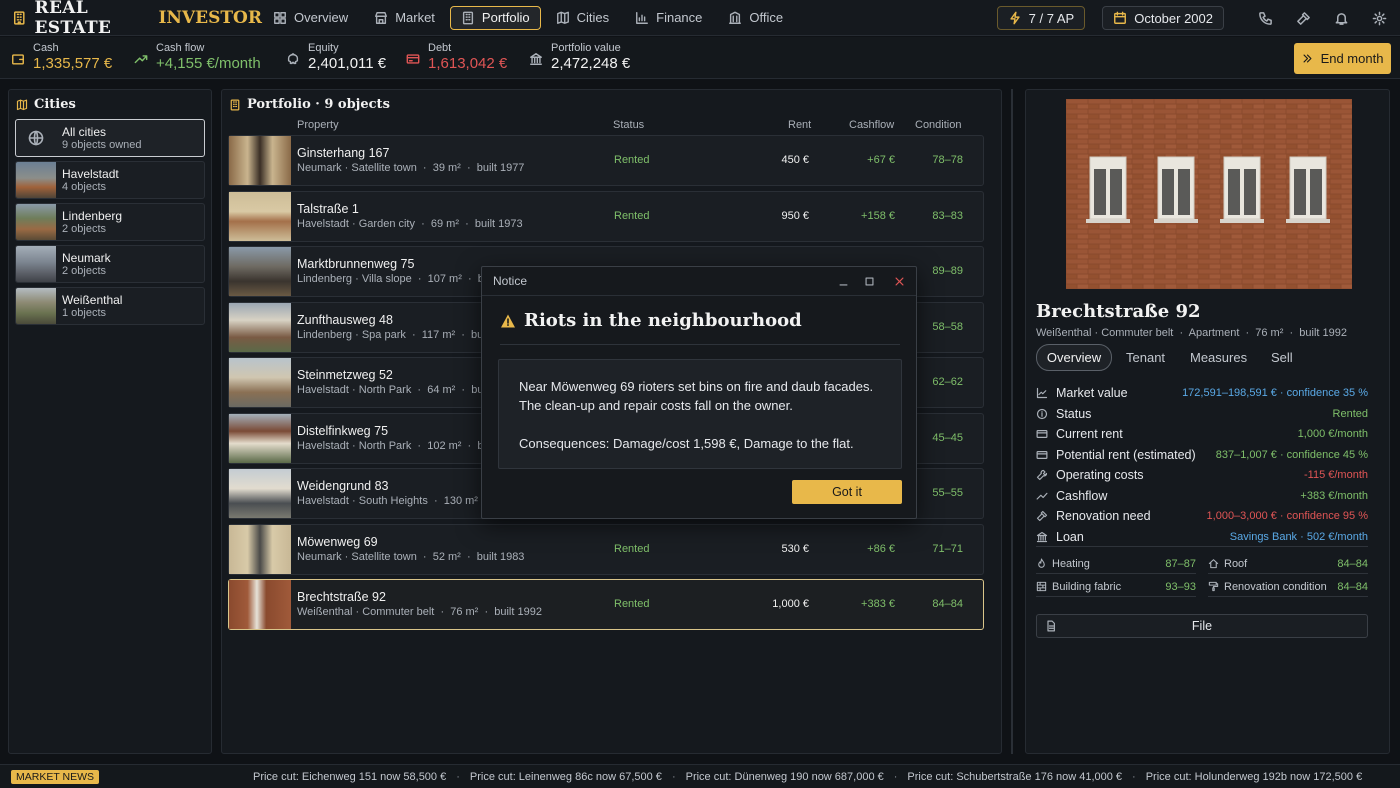  Describe the element at coordinates (566, 777) in the screenshot. I see `news-item: Price cut: Leinenweg 86c now 67,500 €` at that location.